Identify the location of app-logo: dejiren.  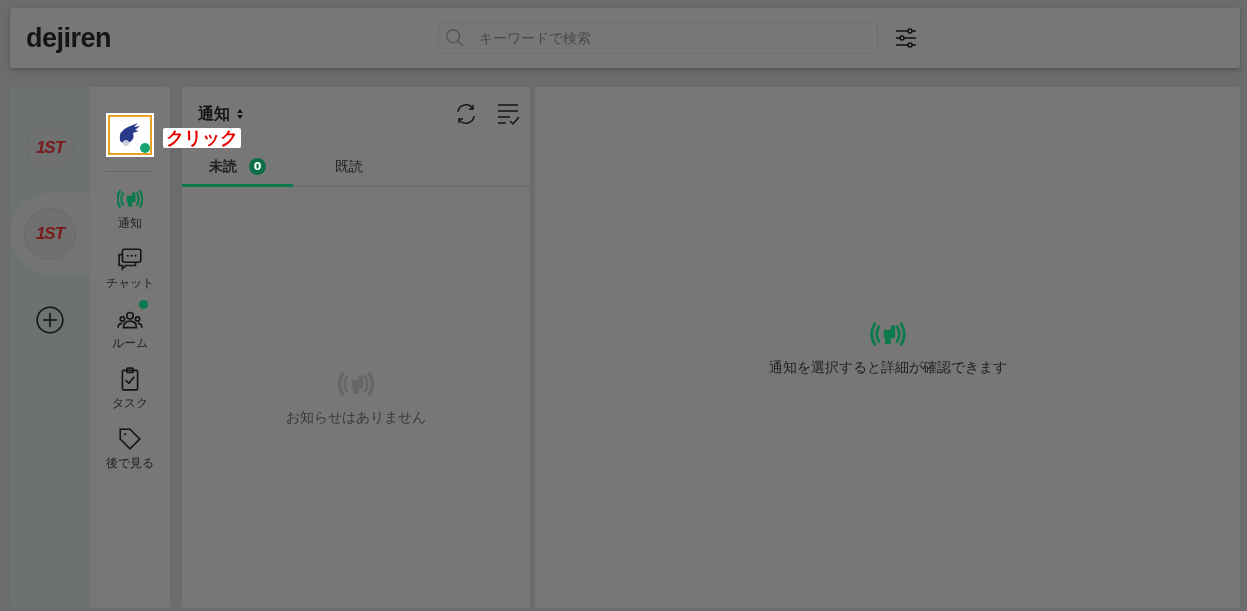
(69, 38).